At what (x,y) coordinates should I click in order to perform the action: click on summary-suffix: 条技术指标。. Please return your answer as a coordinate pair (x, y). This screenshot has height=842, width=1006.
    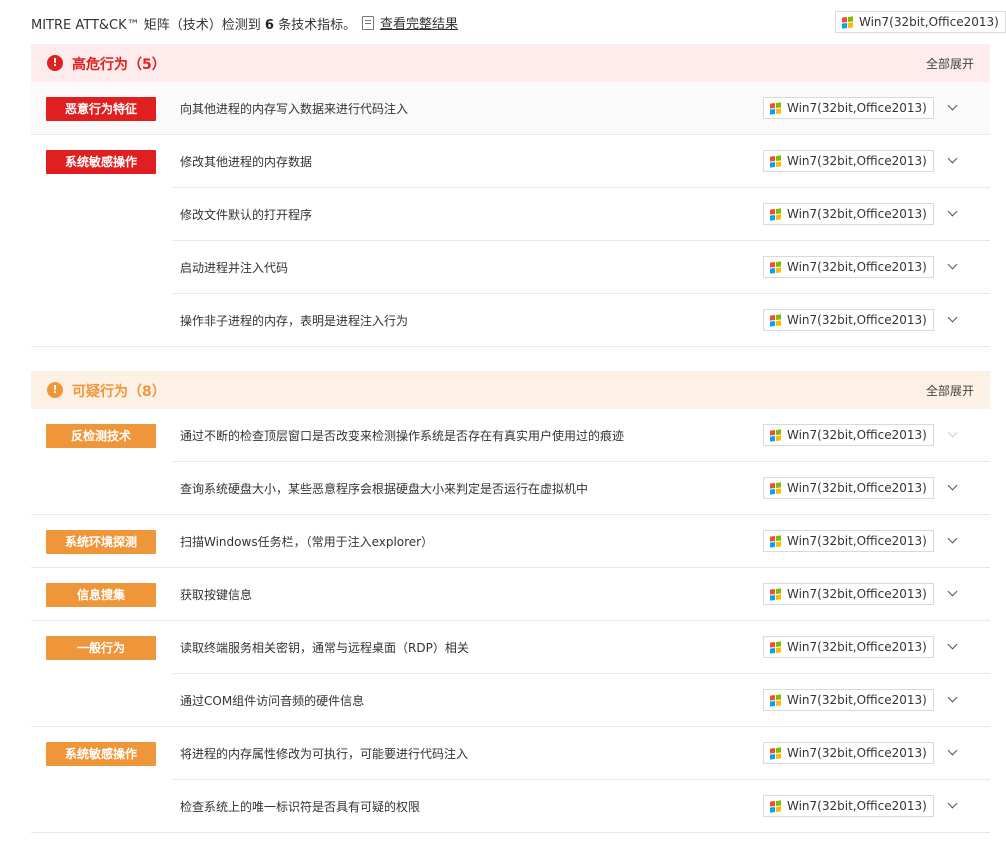
    Looking at the image, I should click on (317, 25).